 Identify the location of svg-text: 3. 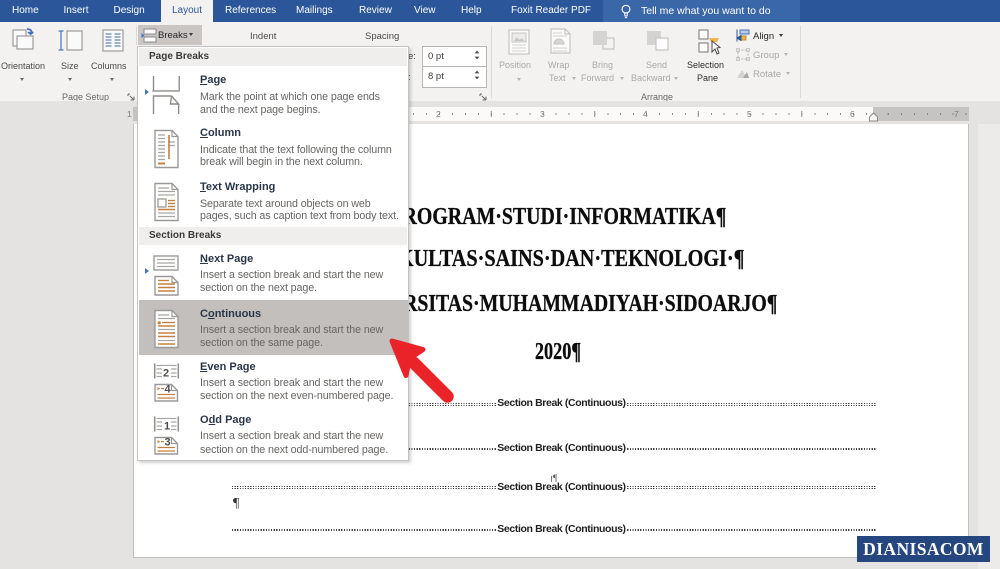
(168, 443).